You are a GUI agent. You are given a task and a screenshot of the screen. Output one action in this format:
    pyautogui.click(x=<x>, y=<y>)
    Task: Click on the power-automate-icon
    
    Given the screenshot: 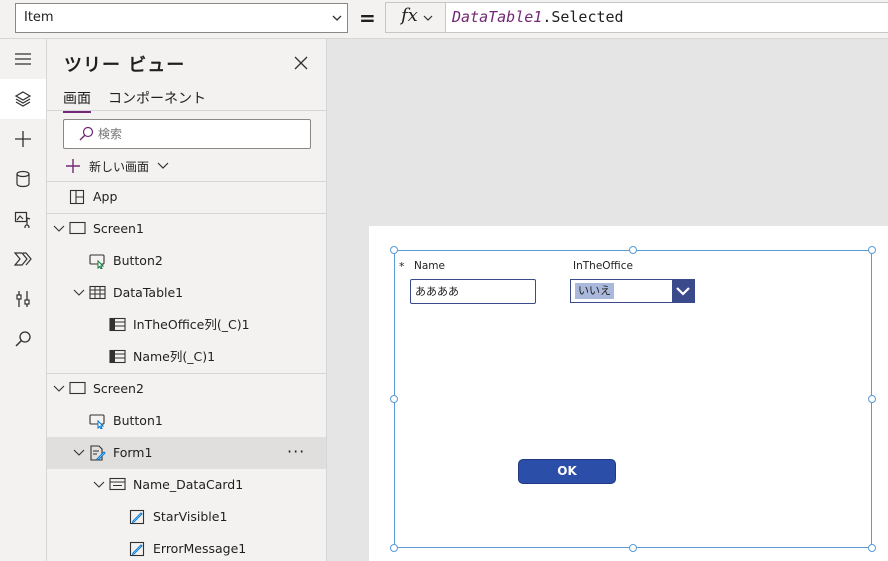 What is the action you would take?
    pyautogui.click(x=23, y=259)
    